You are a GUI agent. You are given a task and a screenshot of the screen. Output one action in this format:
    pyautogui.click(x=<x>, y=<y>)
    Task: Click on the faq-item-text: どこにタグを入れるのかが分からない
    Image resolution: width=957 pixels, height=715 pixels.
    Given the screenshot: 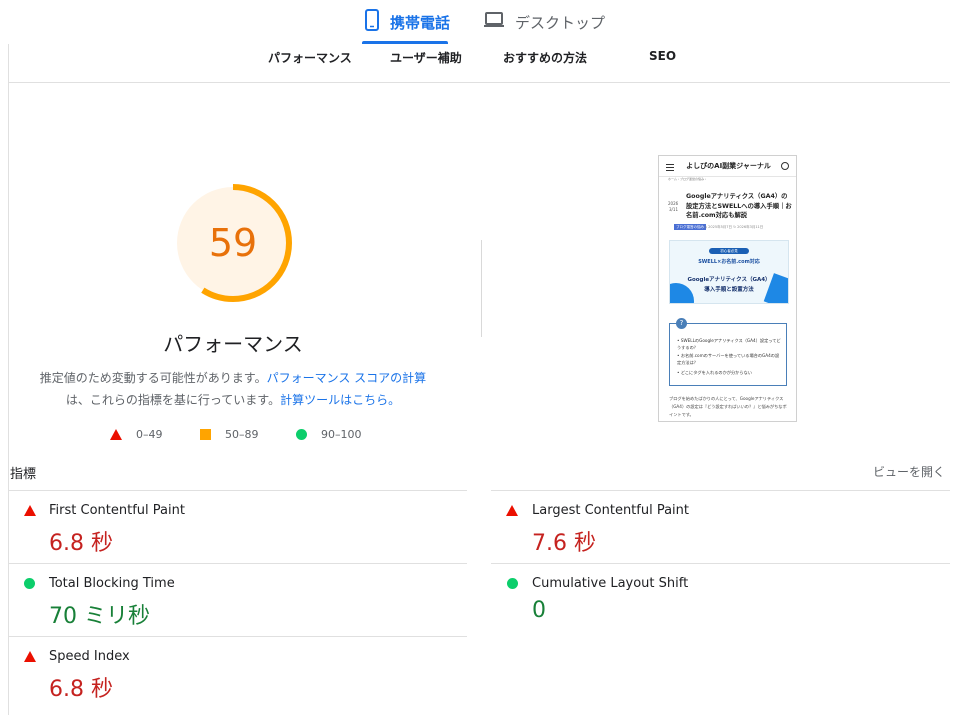 What is the action you would take?
    pyautogui.click(x=716, y=372)
    